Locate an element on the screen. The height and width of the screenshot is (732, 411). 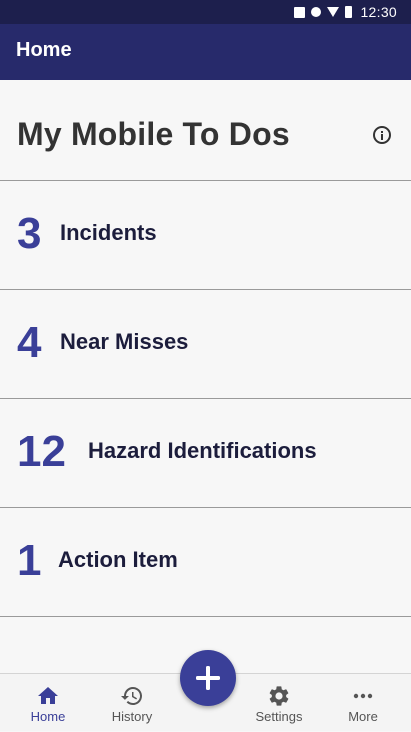
todo-label: Incidents is located at coordinates (108, 232).